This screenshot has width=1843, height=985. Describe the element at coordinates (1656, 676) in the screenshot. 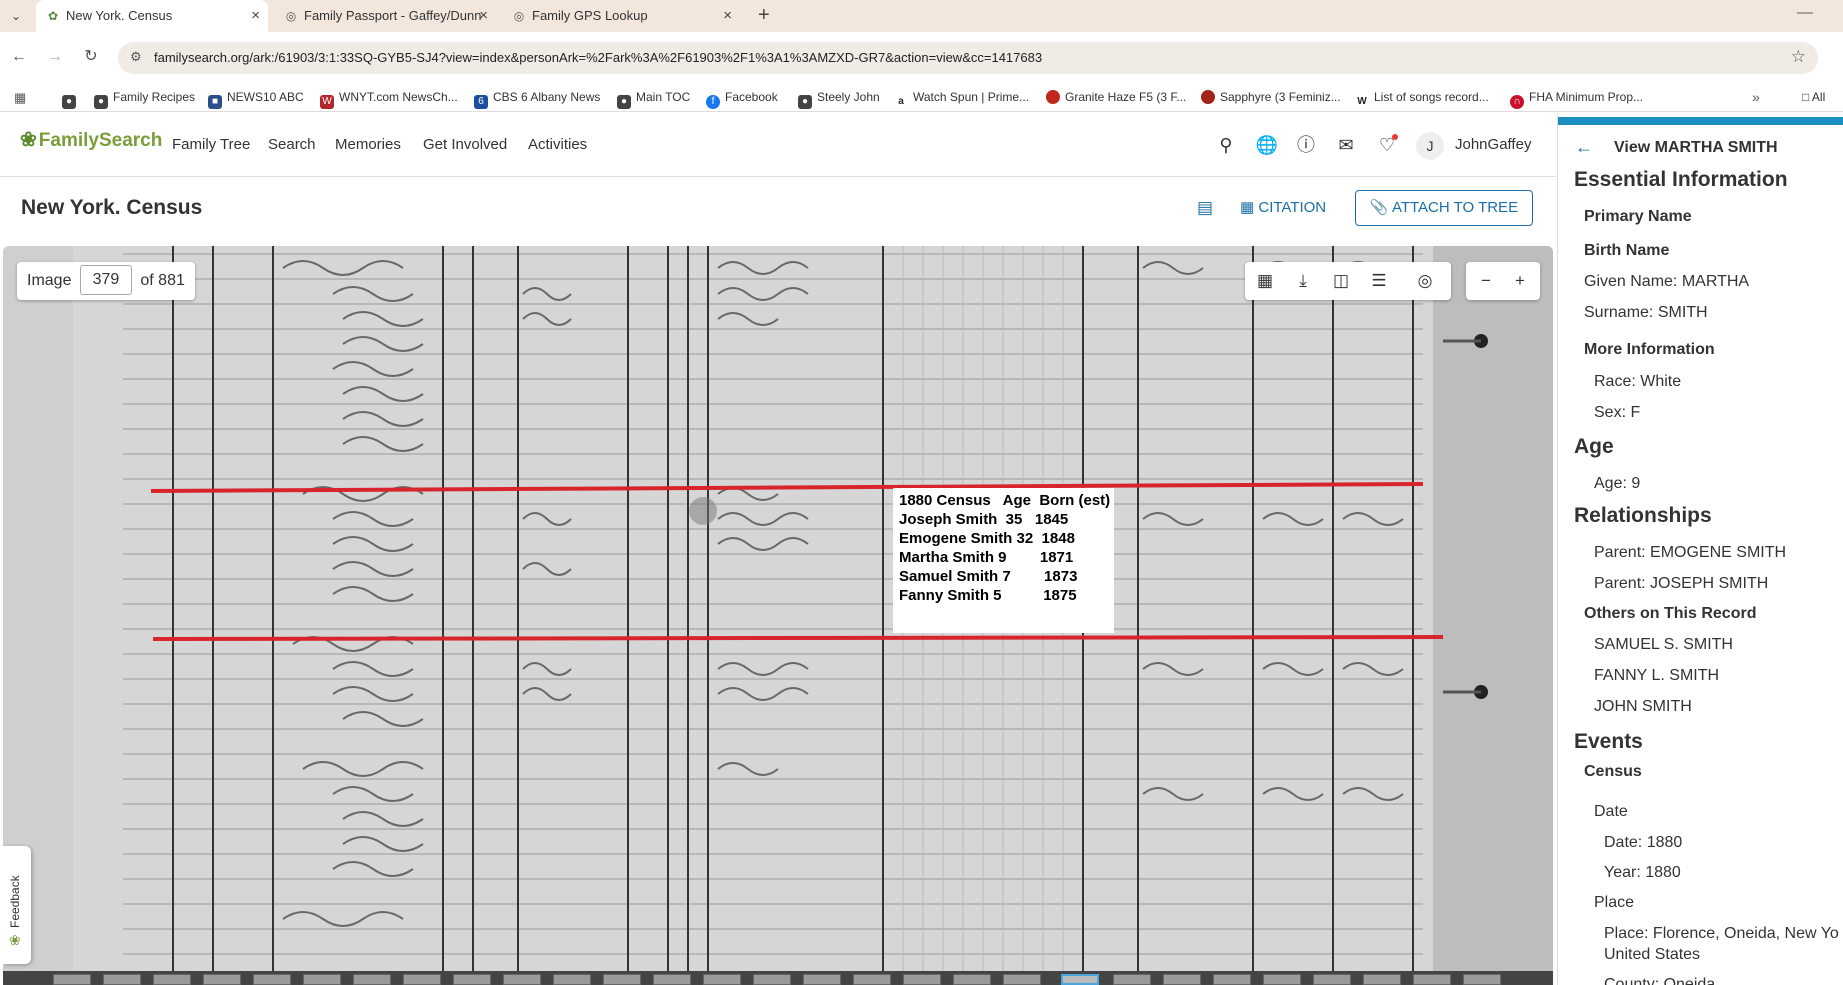

I see `other-person-fanny: FANNY L. SMITH` at that location.